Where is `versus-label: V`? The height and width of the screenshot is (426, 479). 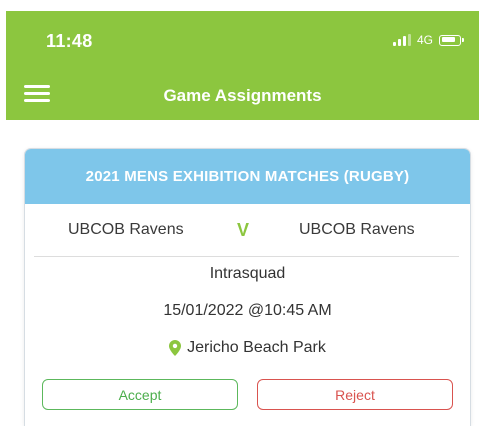 versus-label: V is located at coordinates (243, 229).